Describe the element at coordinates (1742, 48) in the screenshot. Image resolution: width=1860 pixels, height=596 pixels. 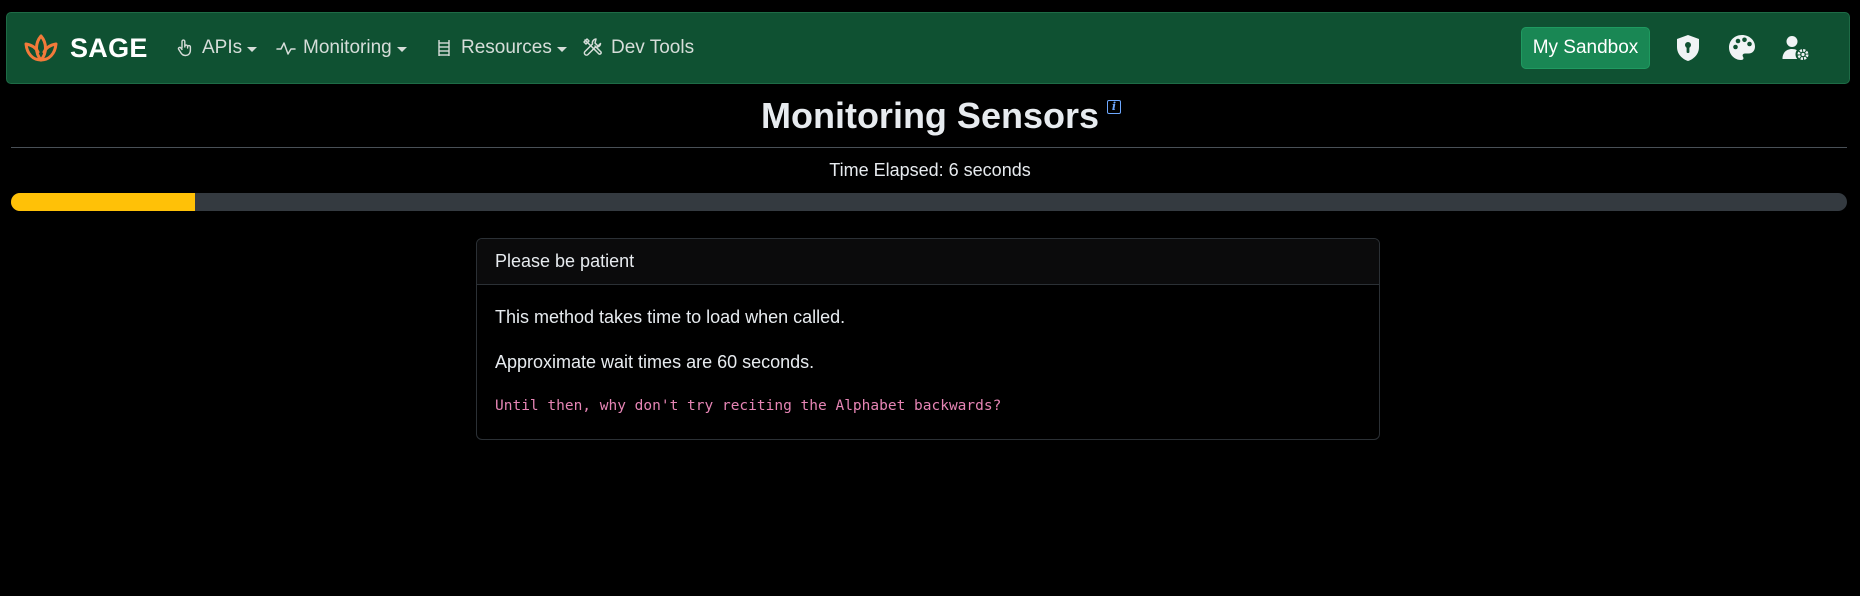
I see `palette-icon` at that location.